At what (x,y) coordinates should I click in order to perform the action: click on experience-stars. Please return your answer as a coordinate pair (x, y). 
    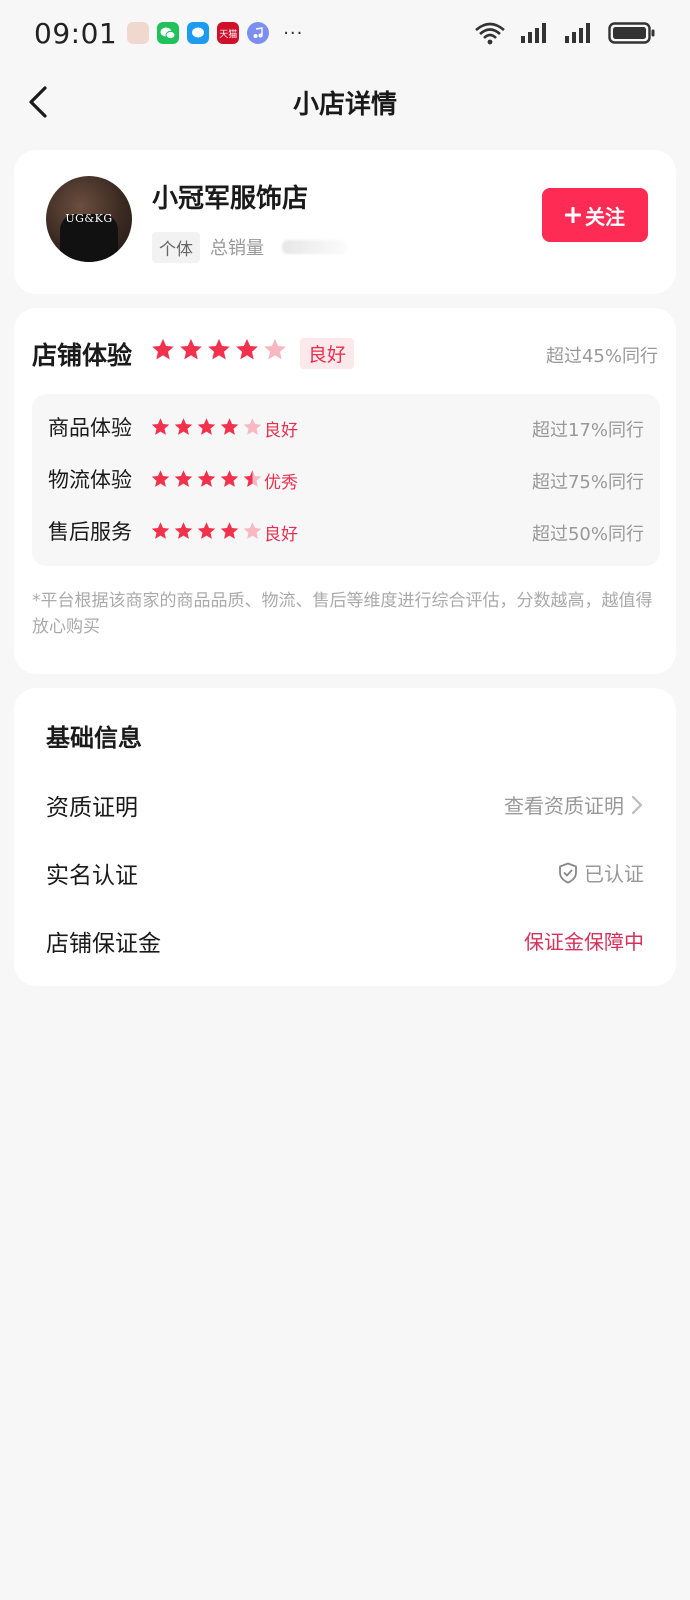
    Looking at the image, I should click on (219, 349).